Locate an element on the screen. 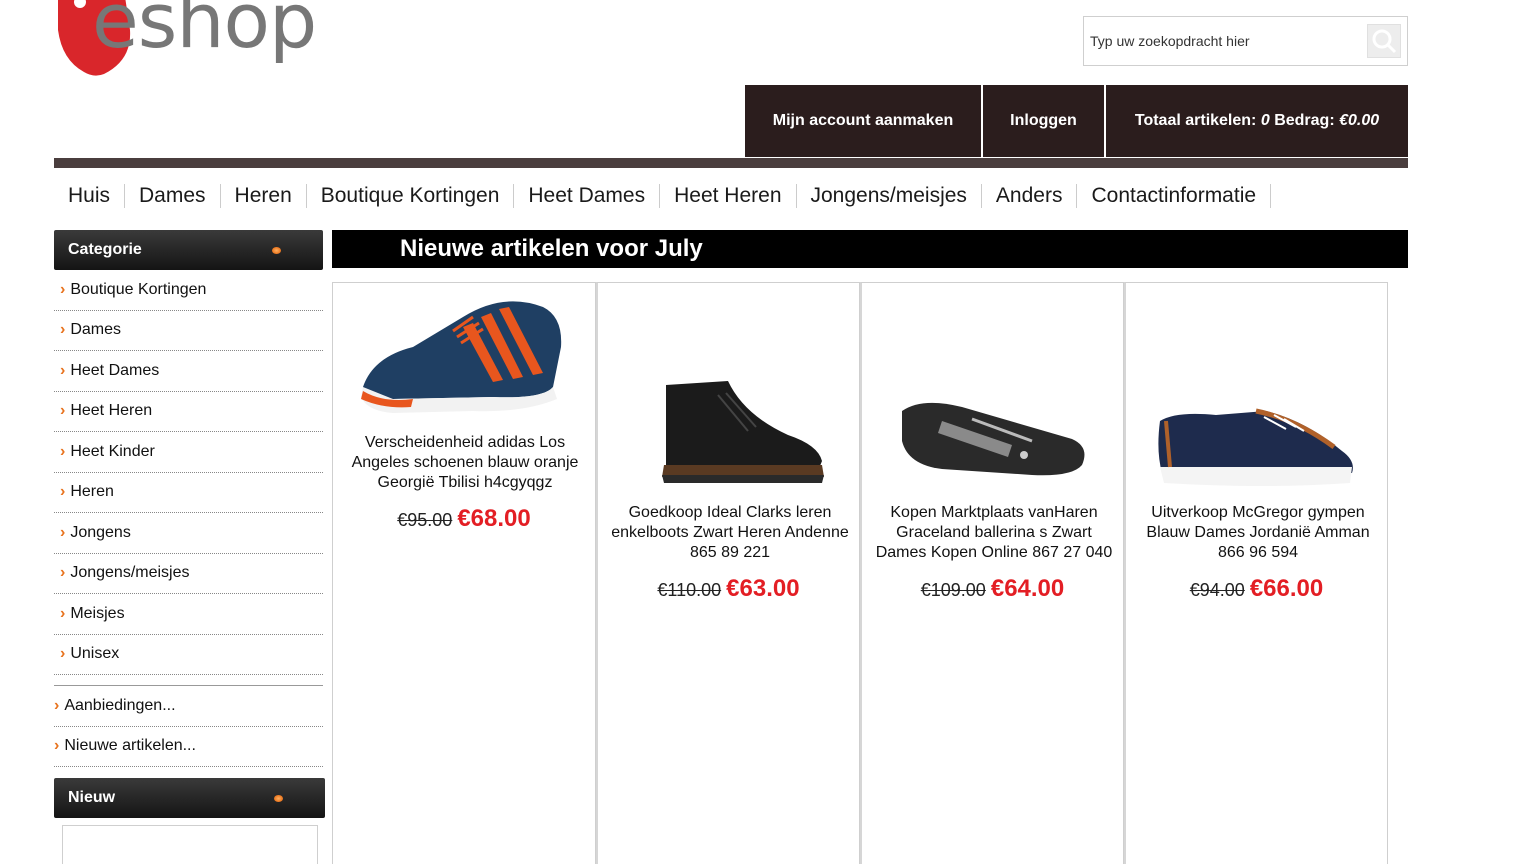  header-divider is located at coordinates (731, 163).